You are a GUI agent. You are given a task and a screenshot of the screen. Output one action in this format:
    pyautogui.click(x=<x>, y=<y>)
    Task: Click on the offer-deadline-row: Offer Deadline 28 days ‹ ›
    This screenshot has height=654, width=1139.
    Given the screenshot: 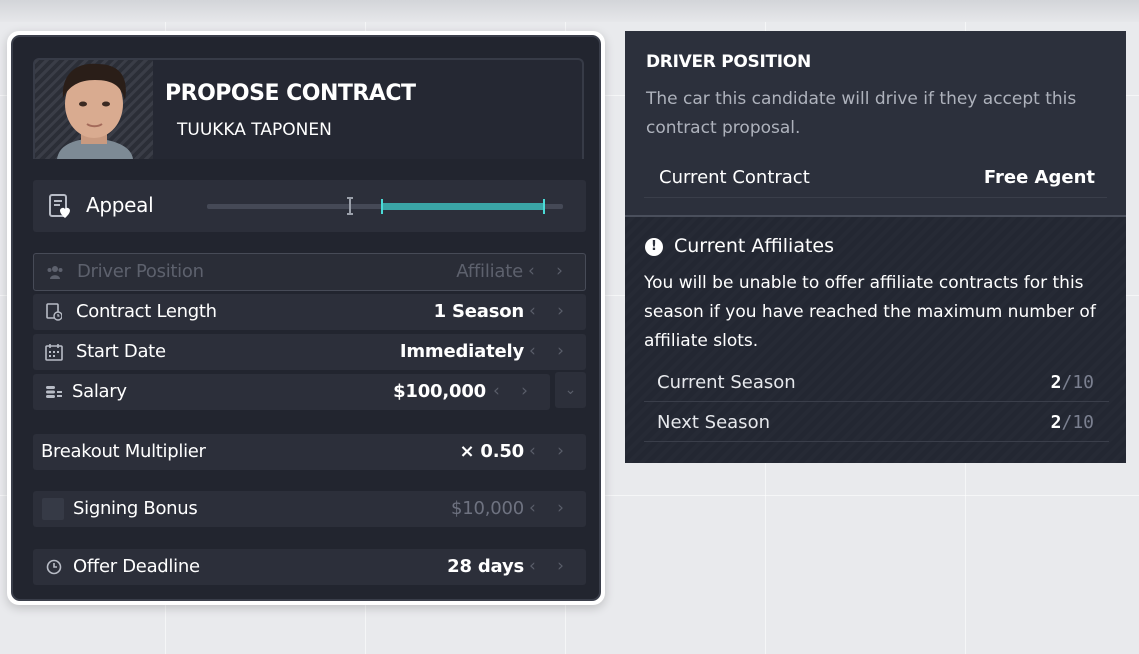 What is the action you would take?
    pyautogui.click(x=309, y=567)
    